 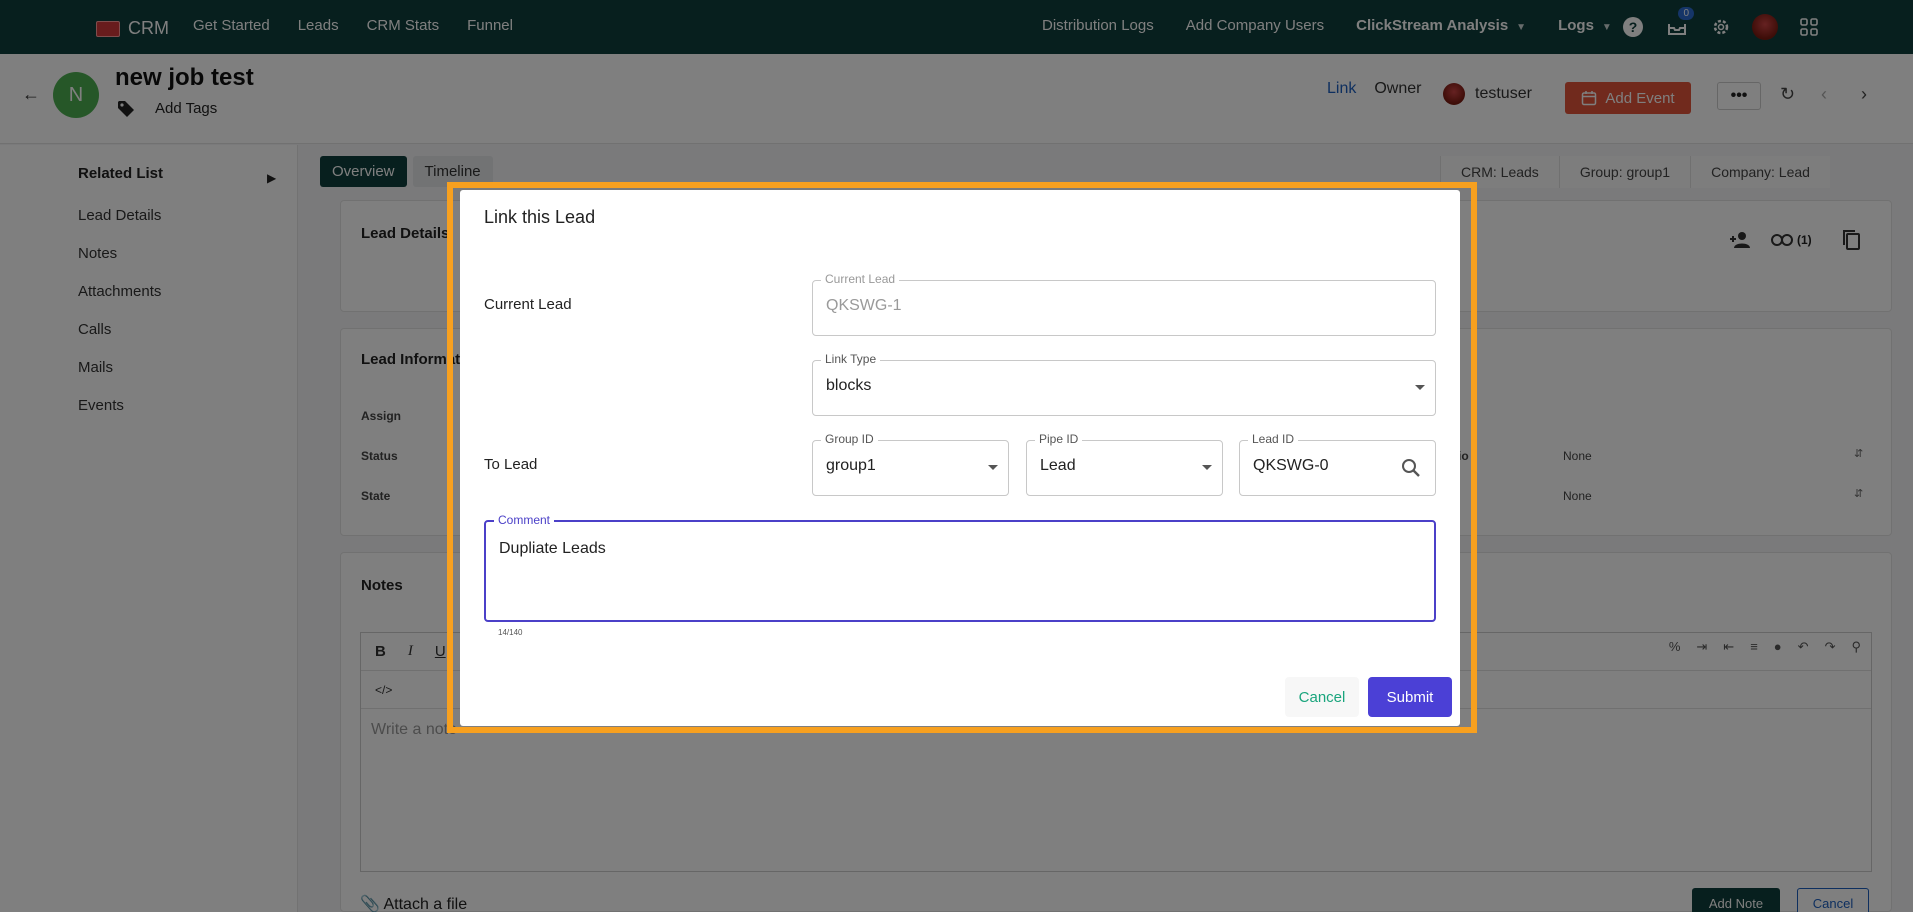 What do you see at coordinates (960, 567) in the screenshot?
I see `comment-textarea: Comment Dupliate Leads` at bounding box center [960, 567].